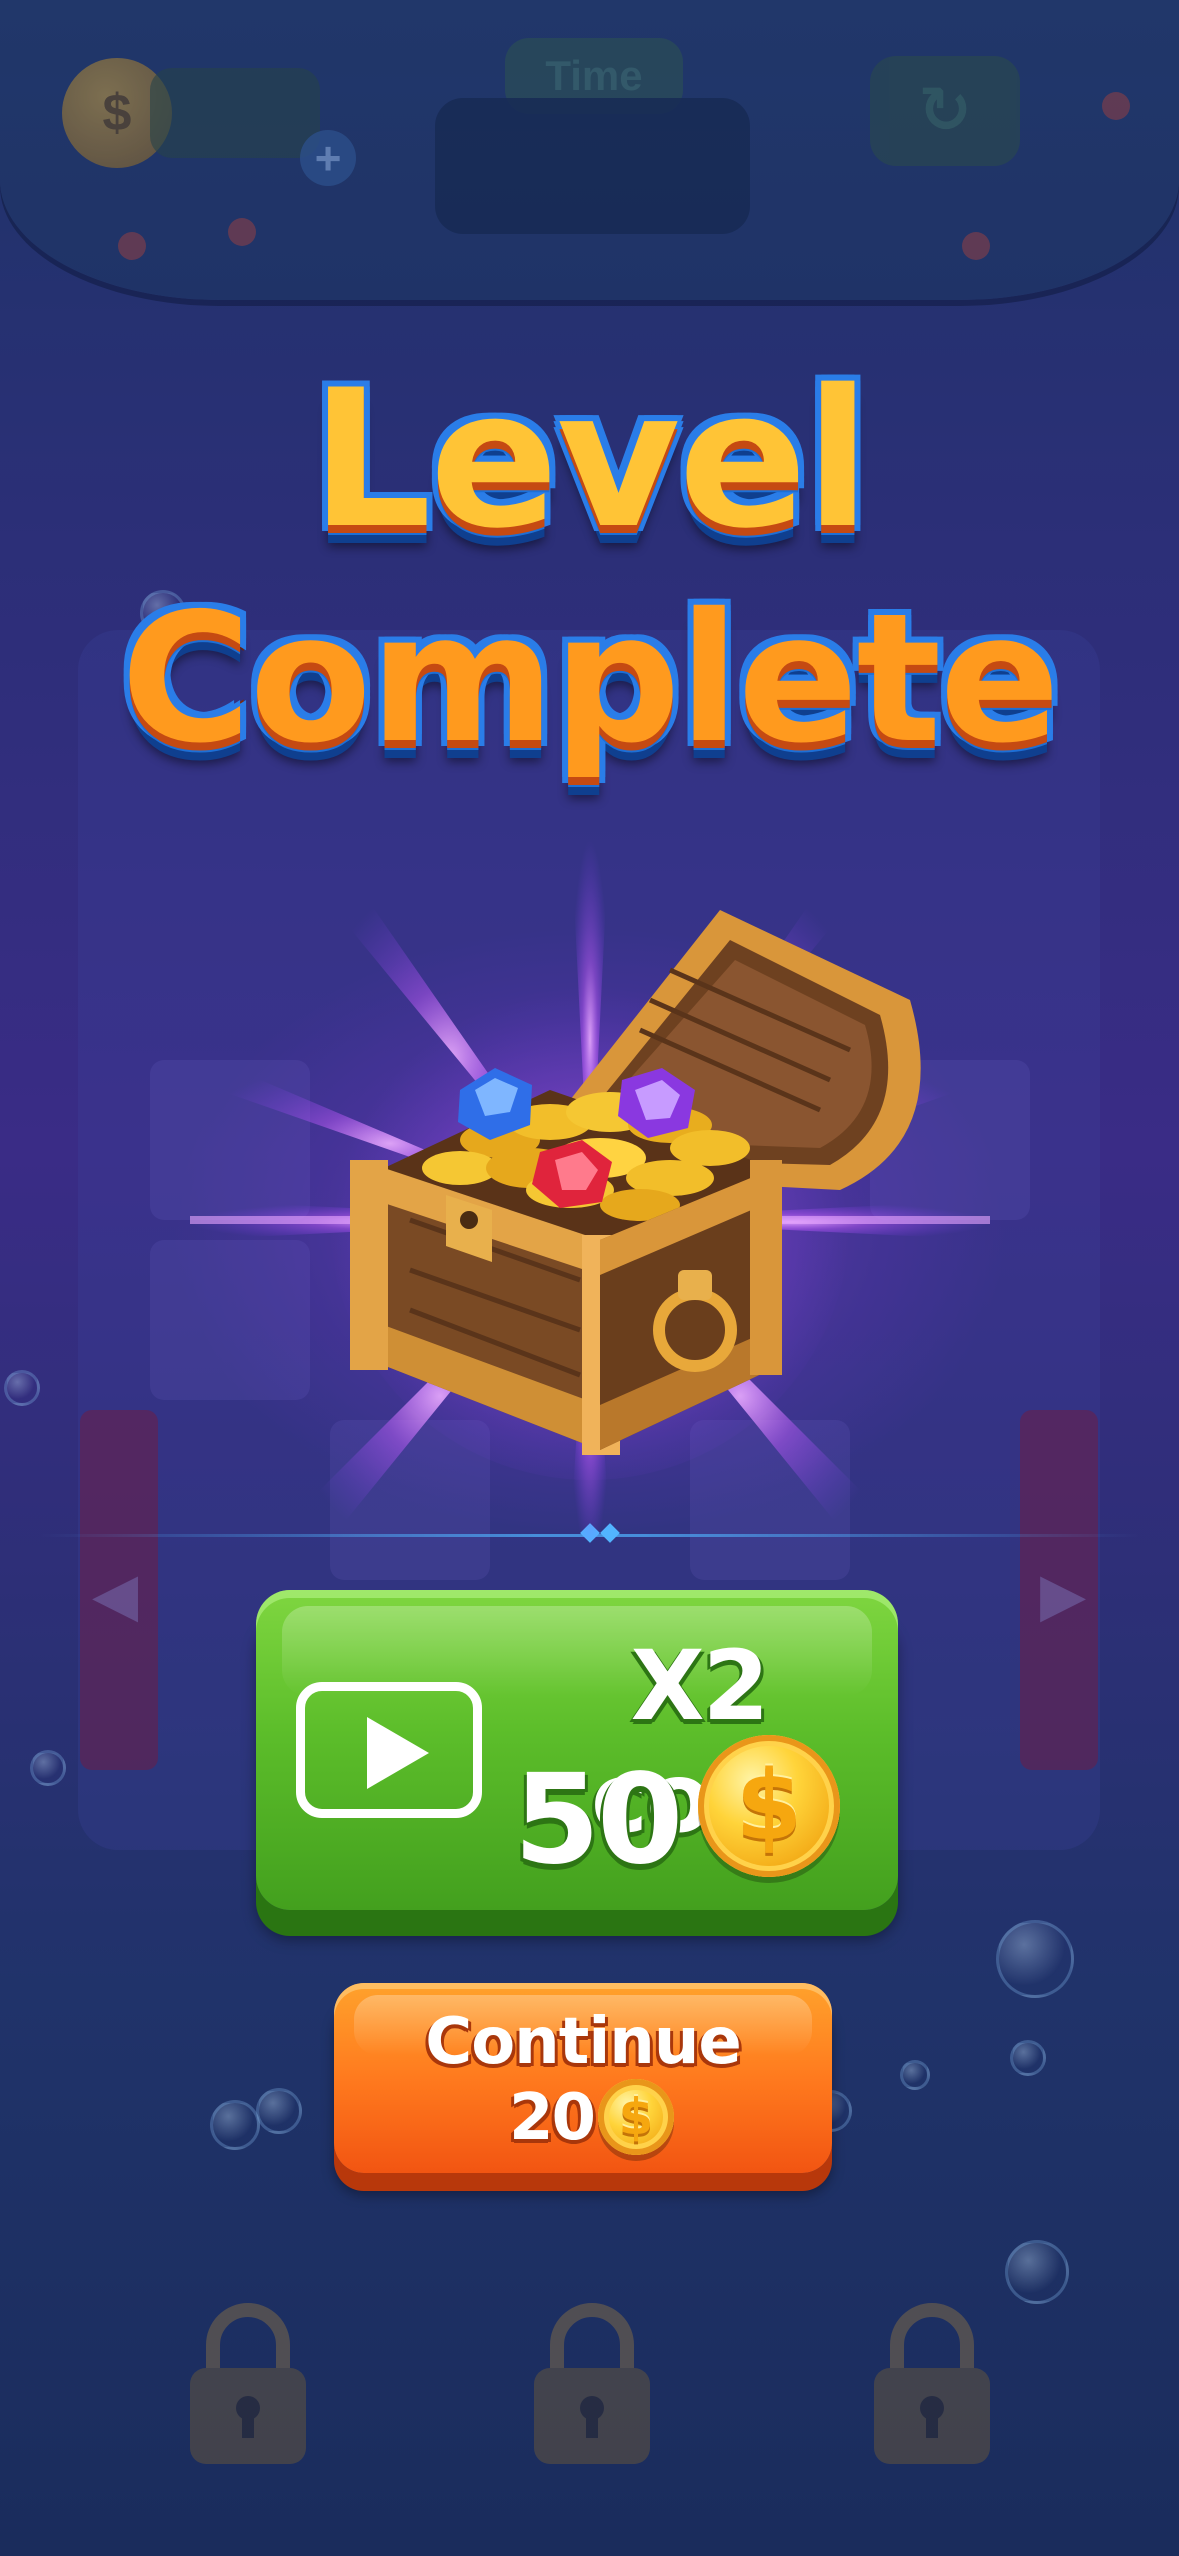 This screenshot has width=1179, height=2556. I want to click on double-coins-button: X2 coin 50 $, so click(577, 1750).